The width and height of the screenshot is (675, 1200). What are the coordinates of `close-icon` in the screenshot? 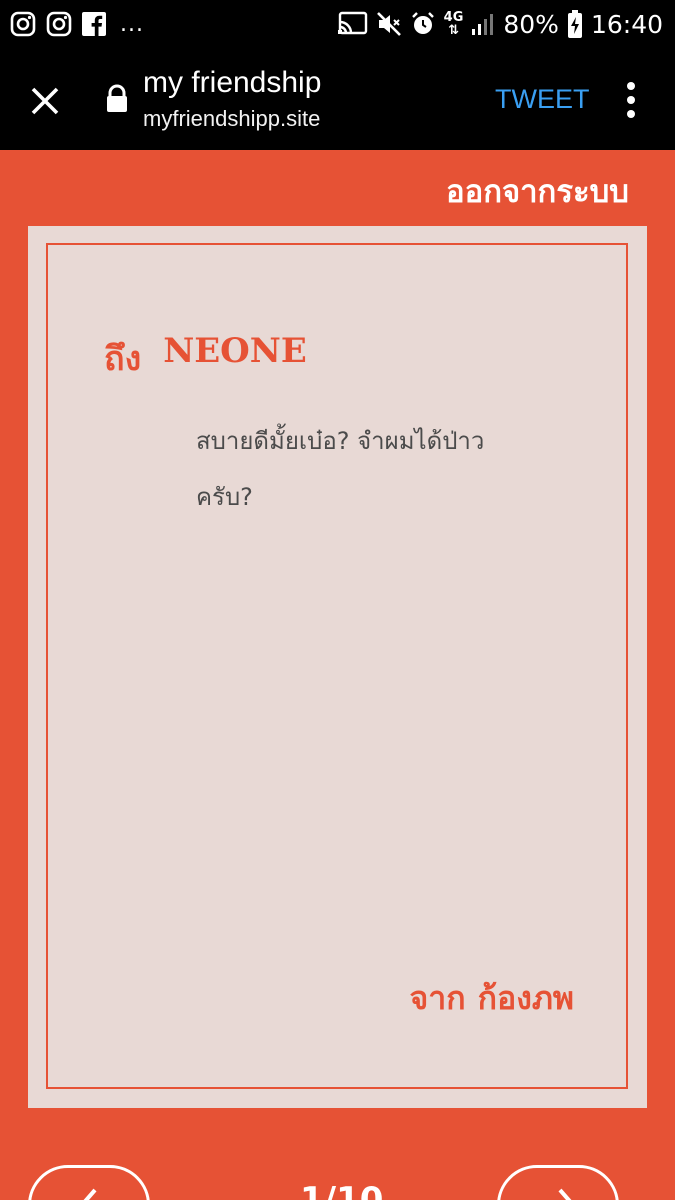 It's located at (45, 101).